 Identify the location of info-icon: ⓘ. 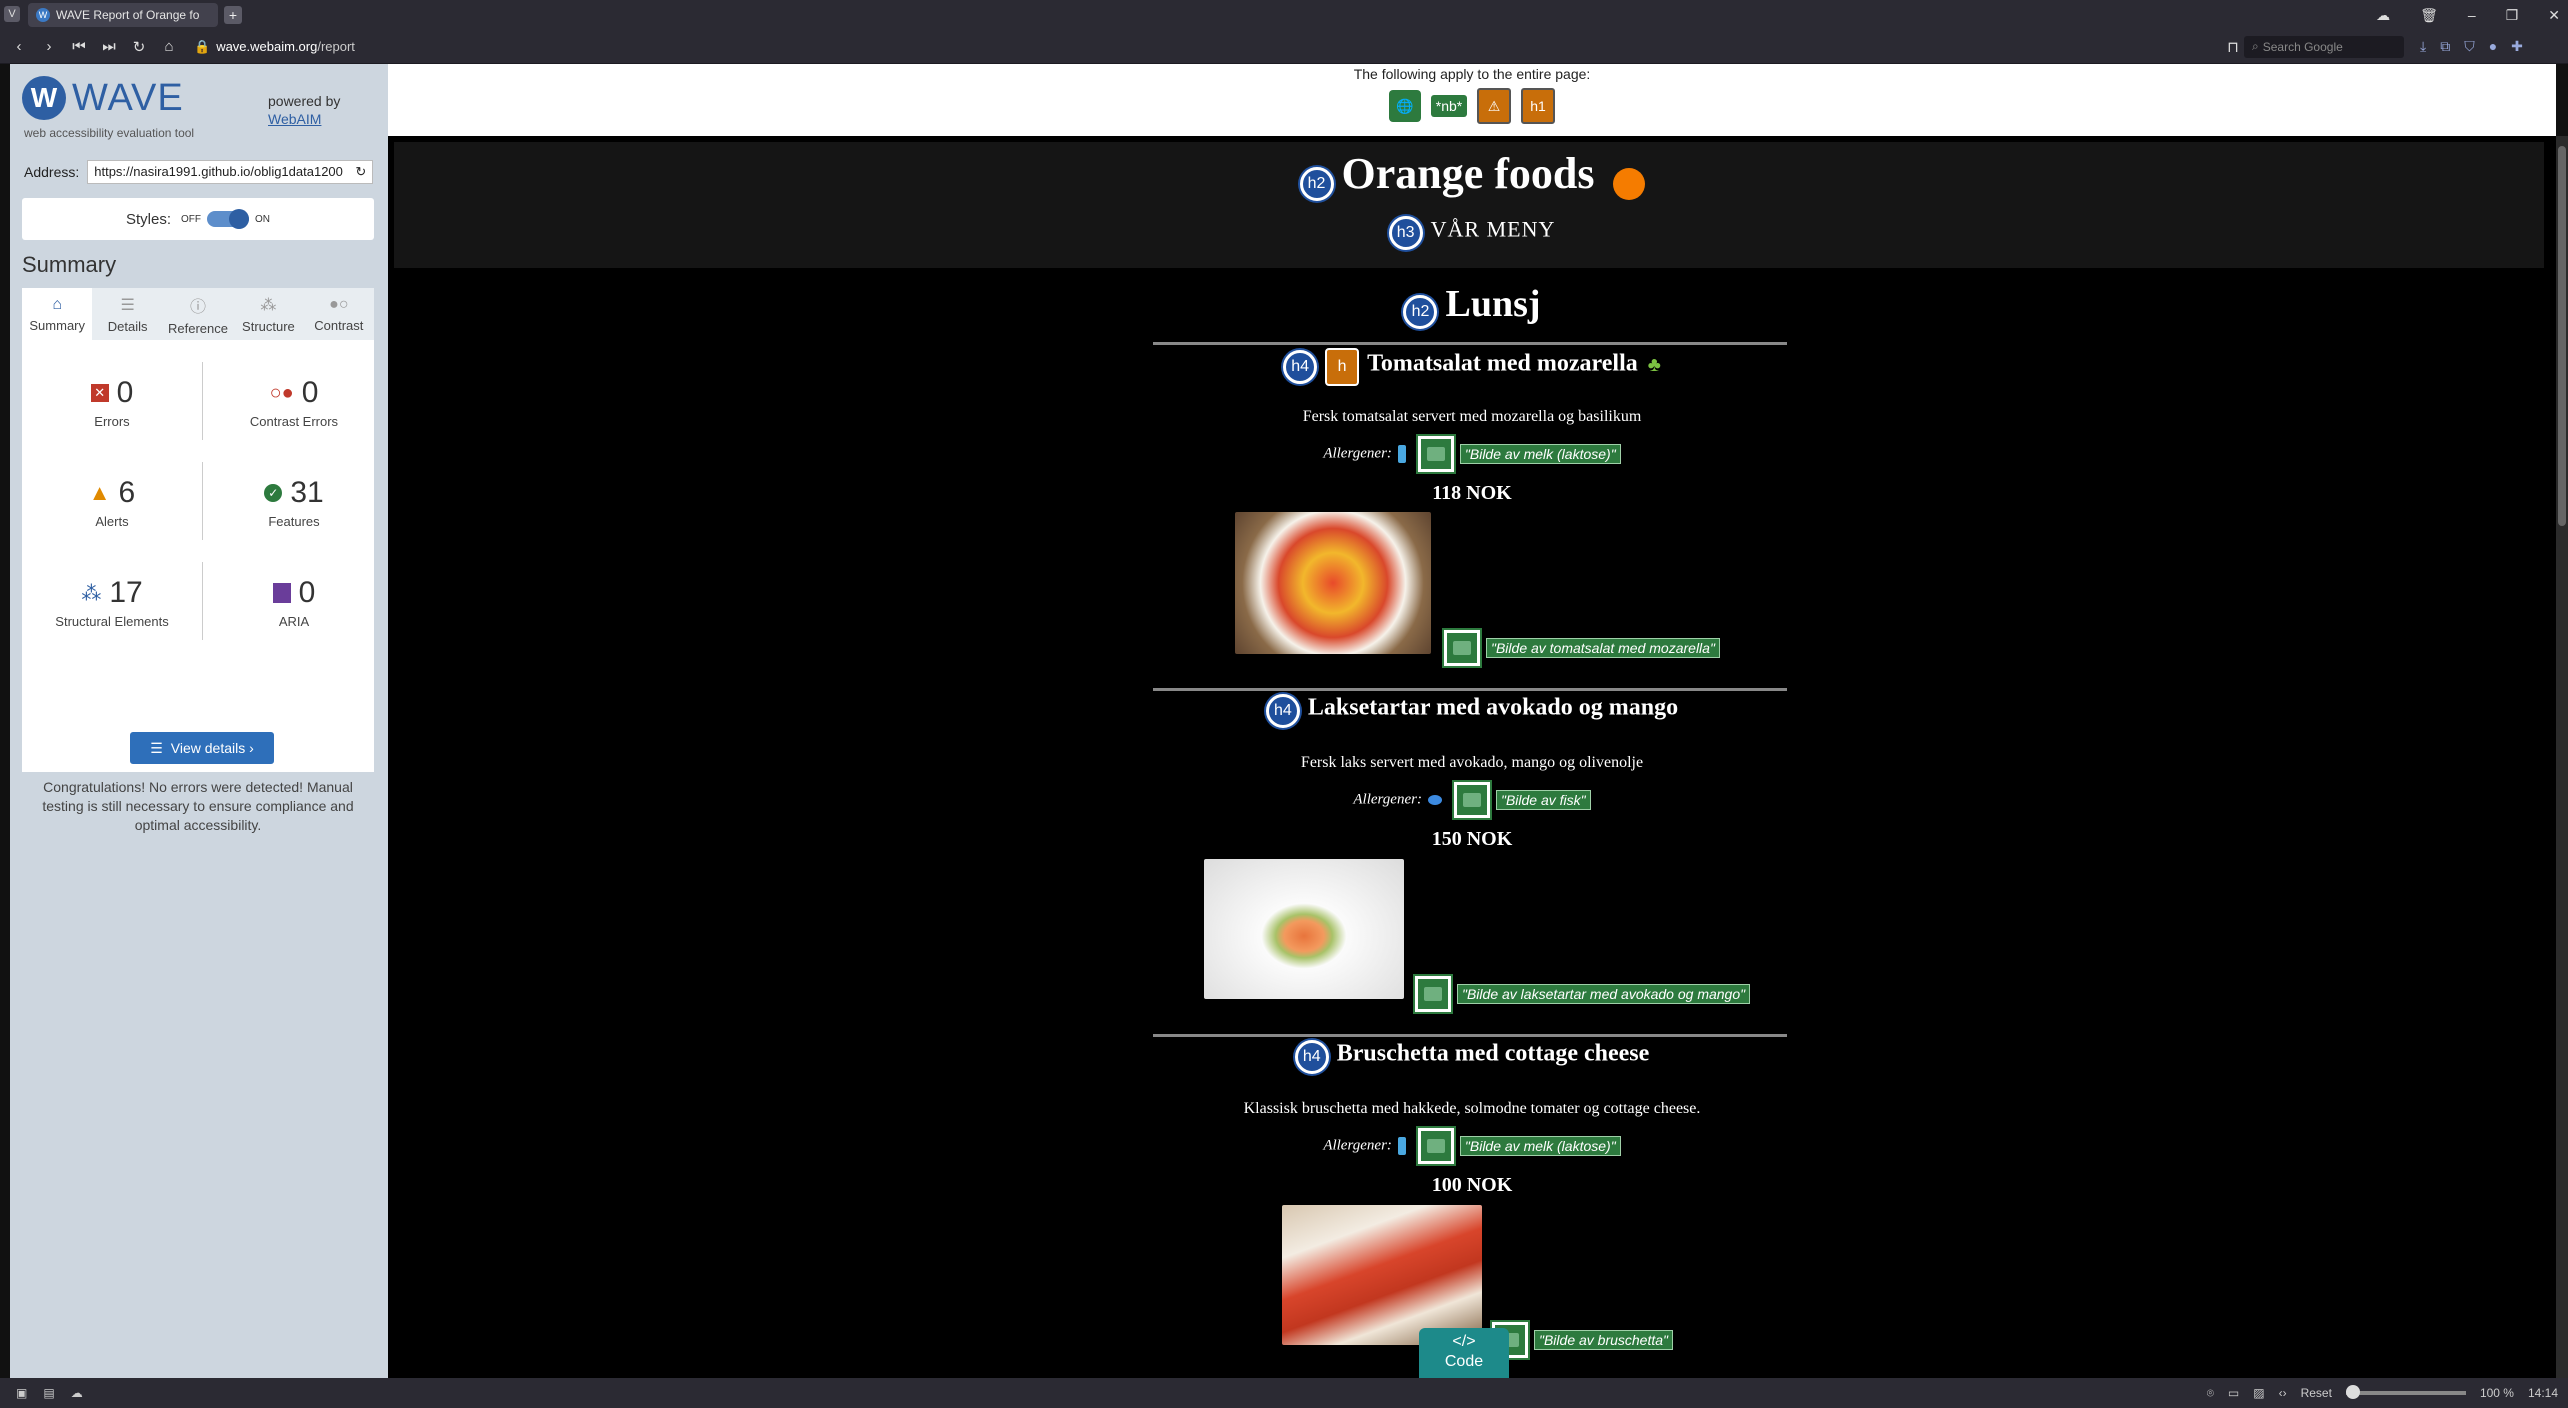
(198, 307).